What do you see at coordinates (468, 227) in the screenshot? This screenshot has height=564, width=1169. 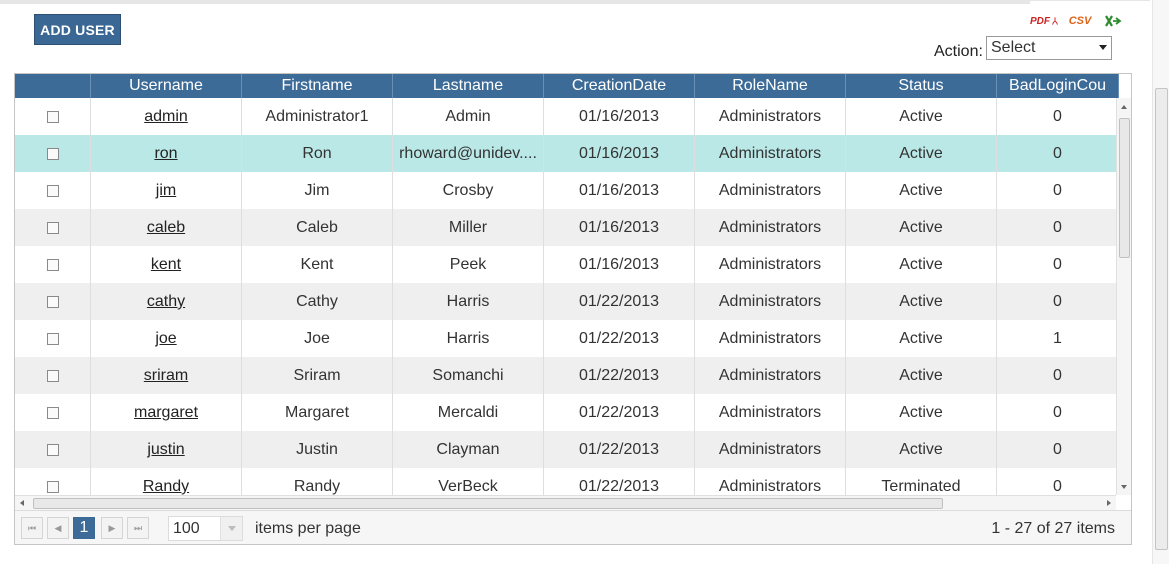 I see `cell-lastname: Miller` at bounding box center [468, 227].